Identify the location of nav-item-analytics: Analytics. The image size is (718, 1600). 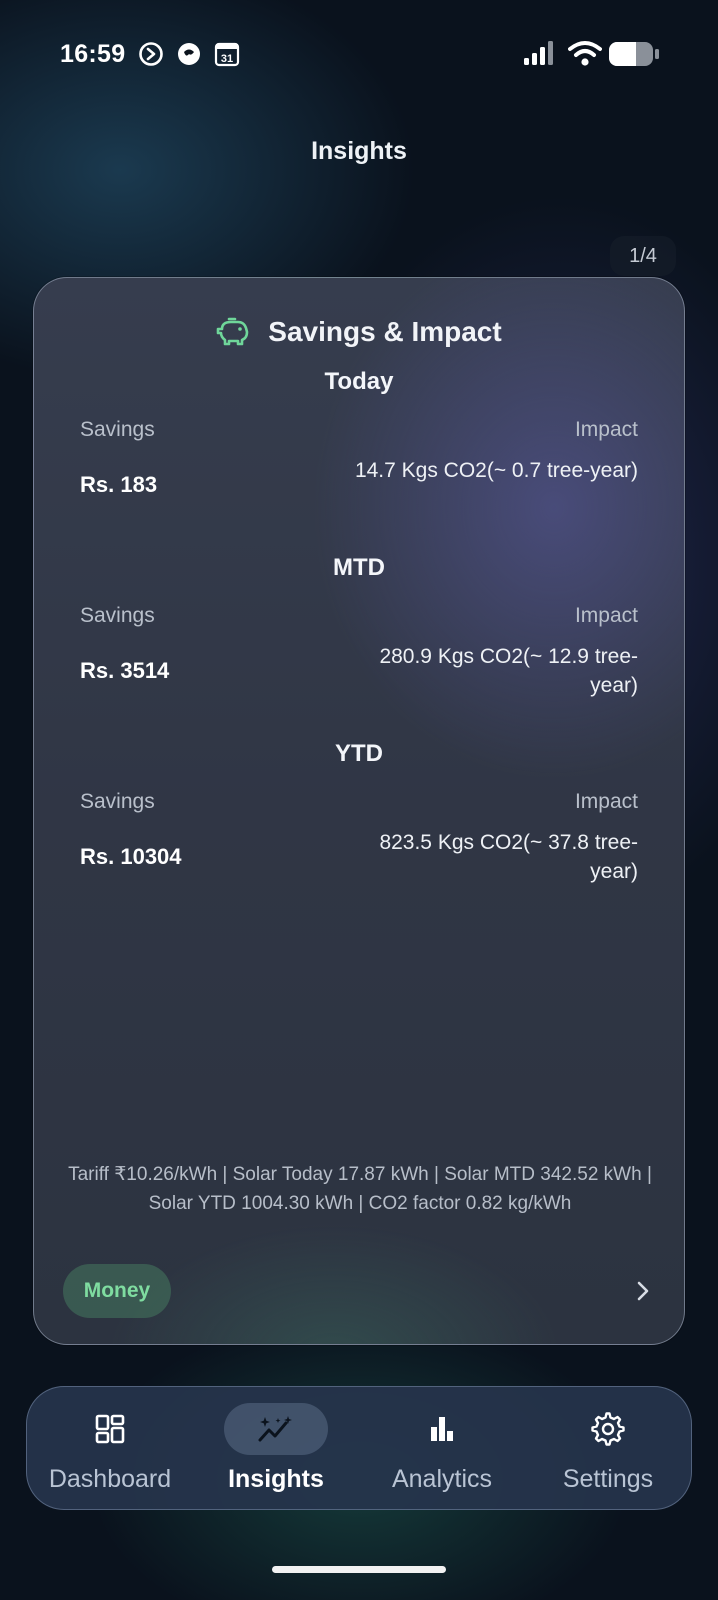
(442, 1449).